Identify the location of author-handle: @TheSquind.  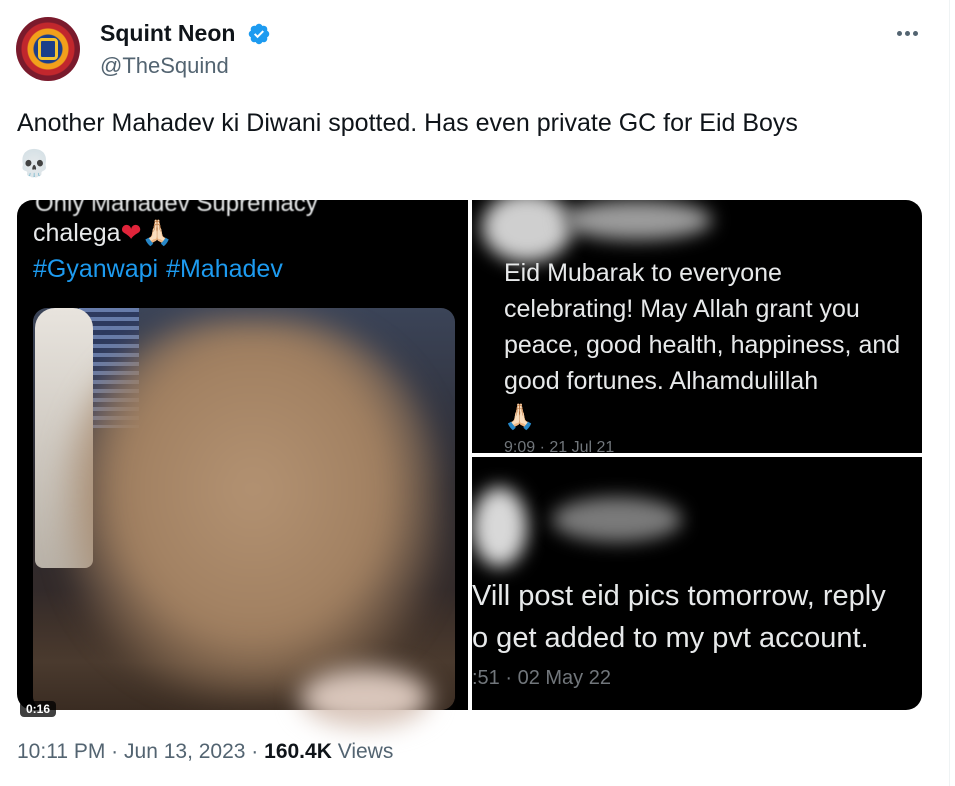
(164, 66).